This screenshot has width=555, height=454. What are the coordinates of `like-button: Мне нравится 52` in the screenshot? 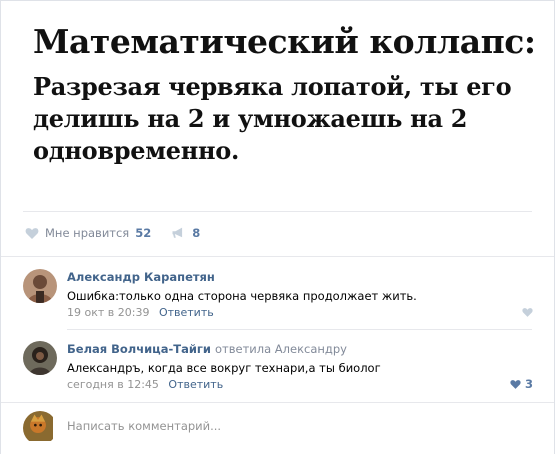 It's located at (88, 233).